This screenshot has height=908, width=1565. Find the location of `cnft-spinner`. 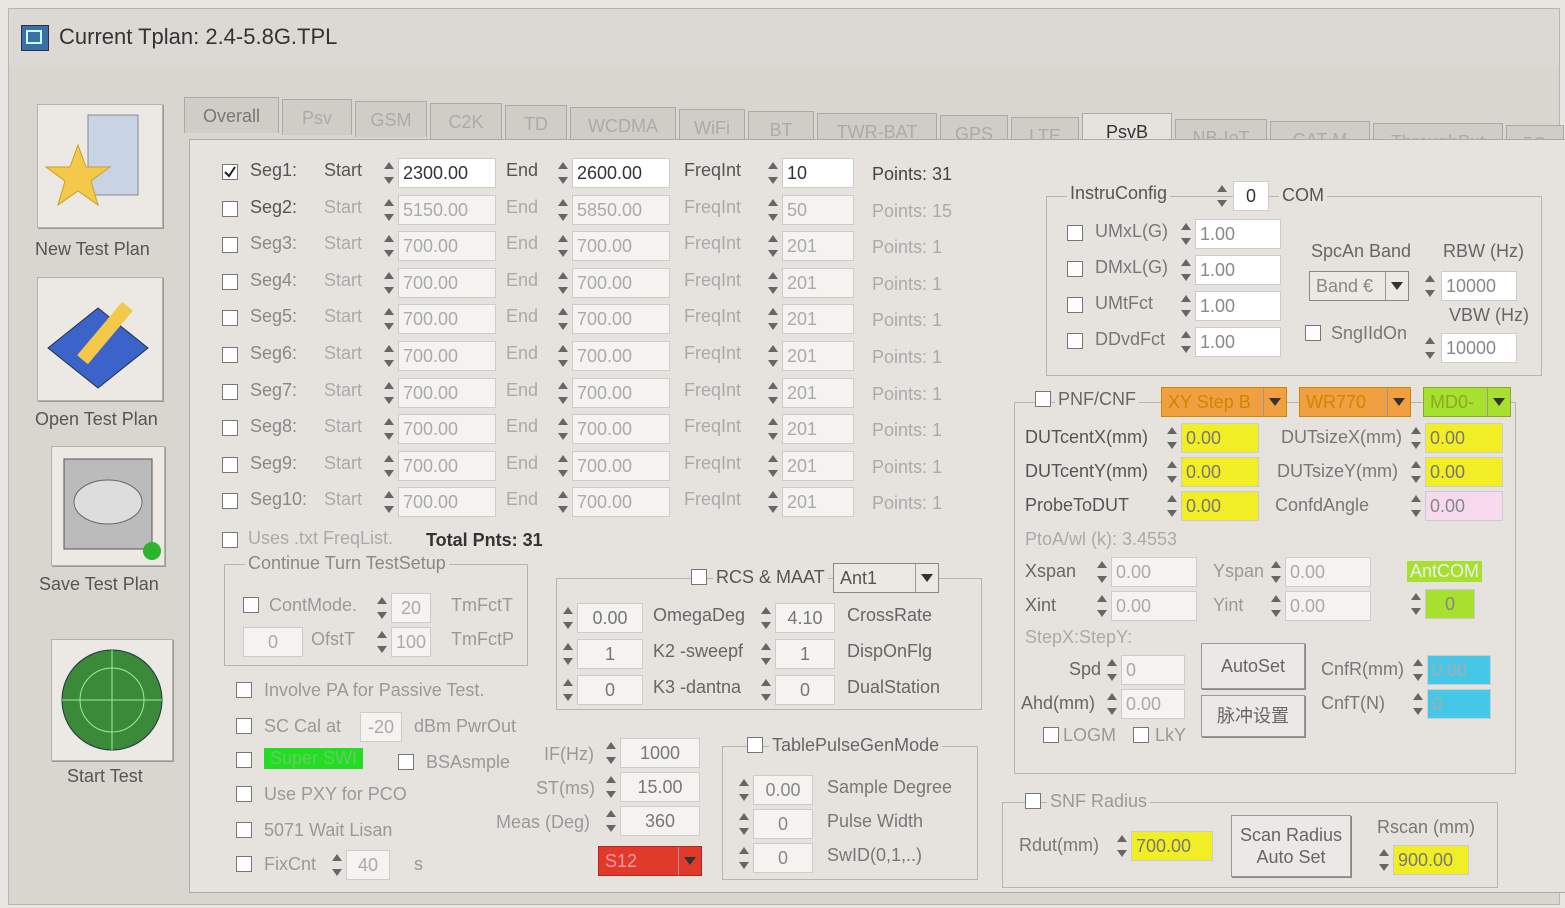

cnft-spinner is located at coordinates (1418, 704).